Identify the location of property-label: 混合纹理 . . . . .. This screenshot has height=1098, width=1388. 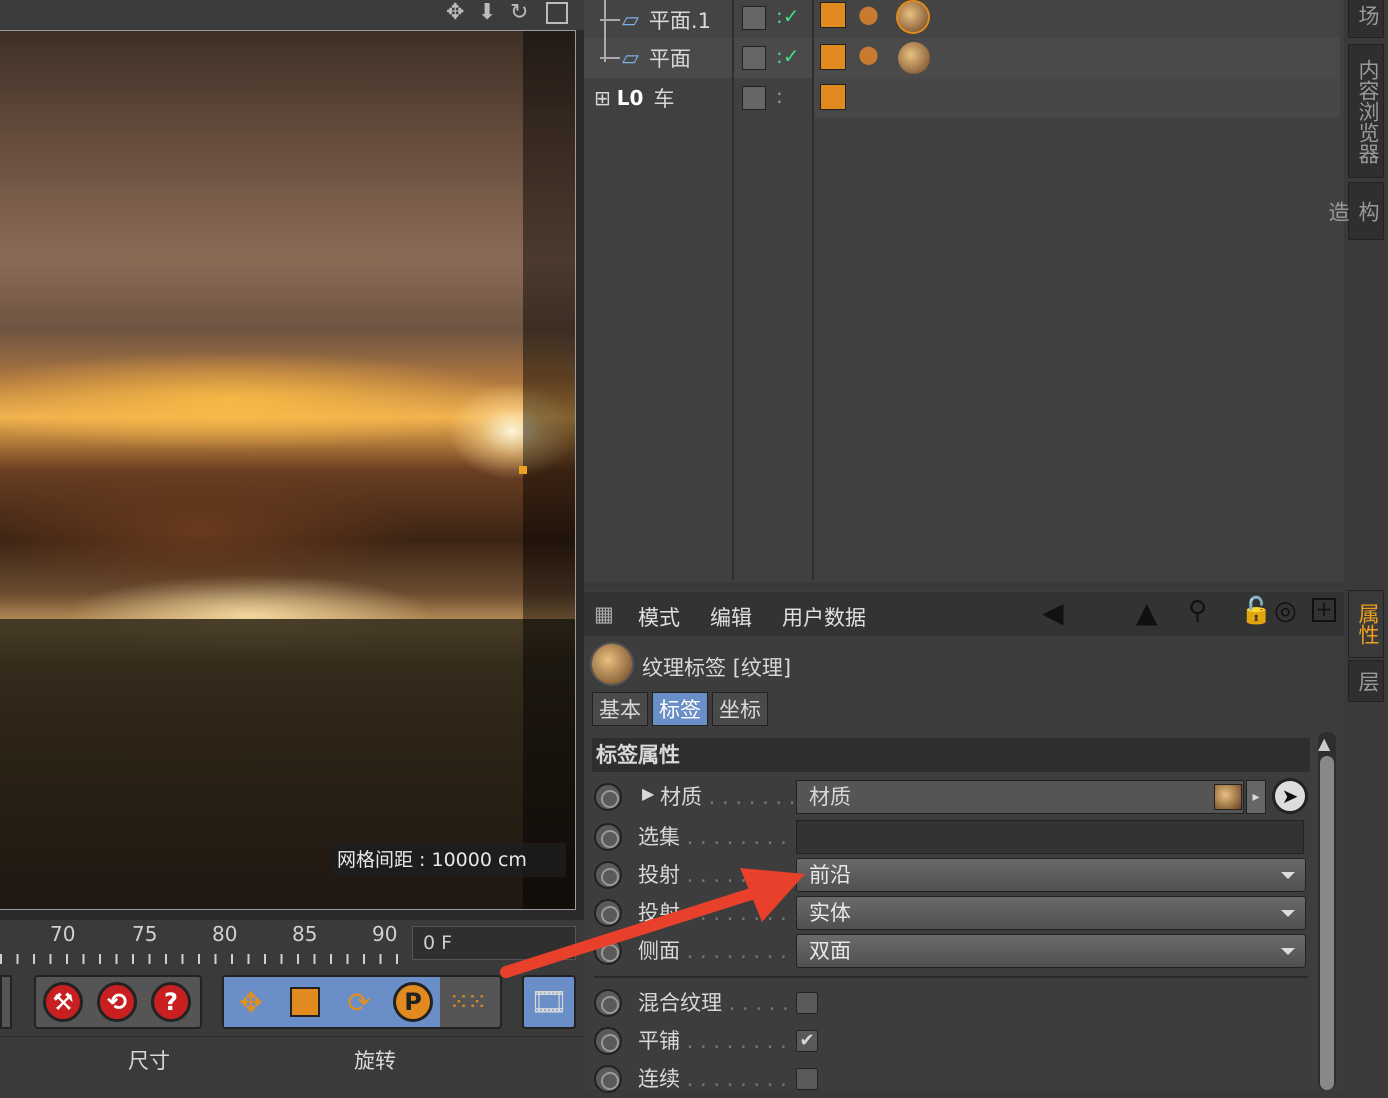
(713, 1003).